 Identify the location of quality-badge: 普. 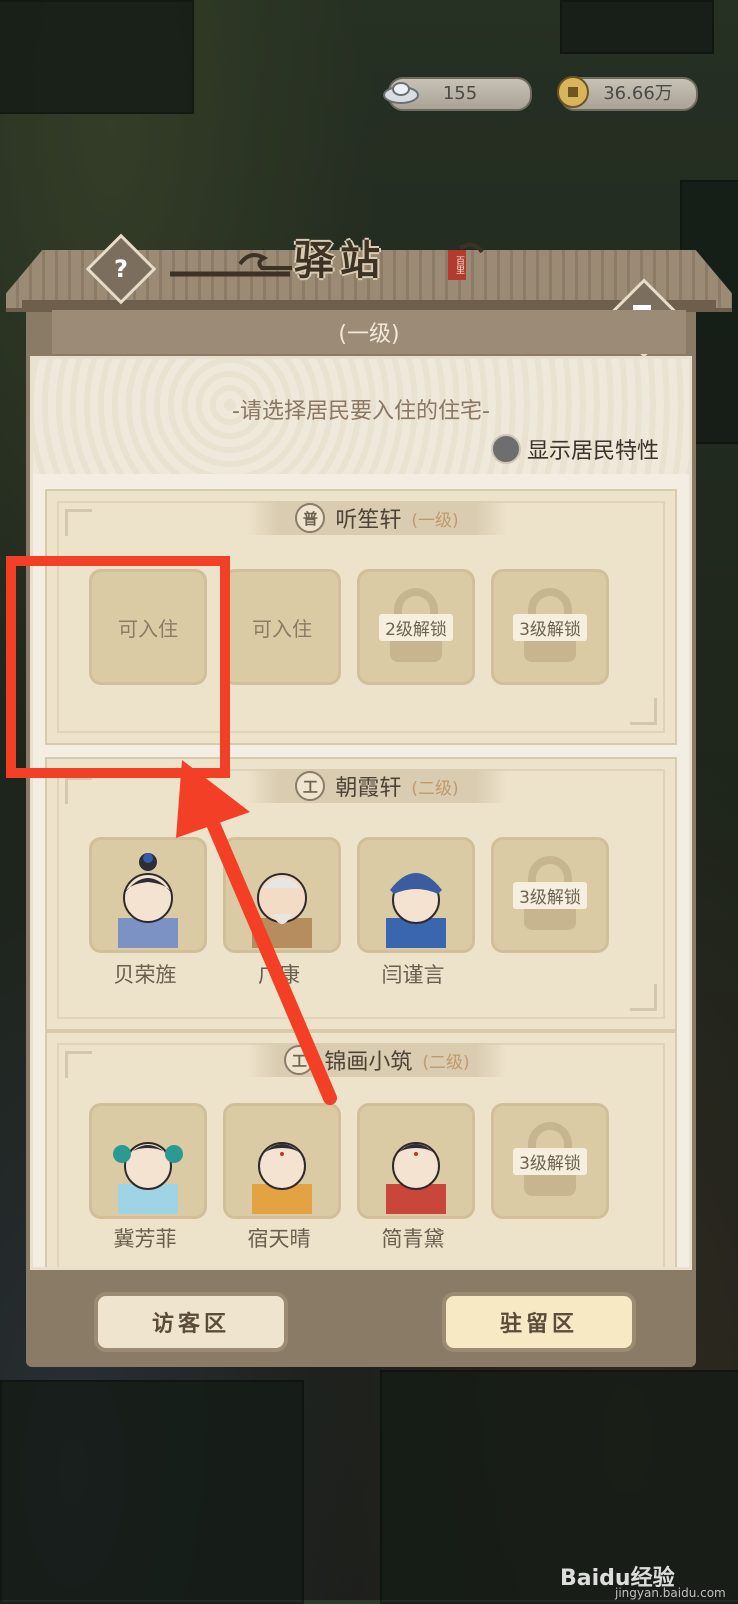
(310, 518).